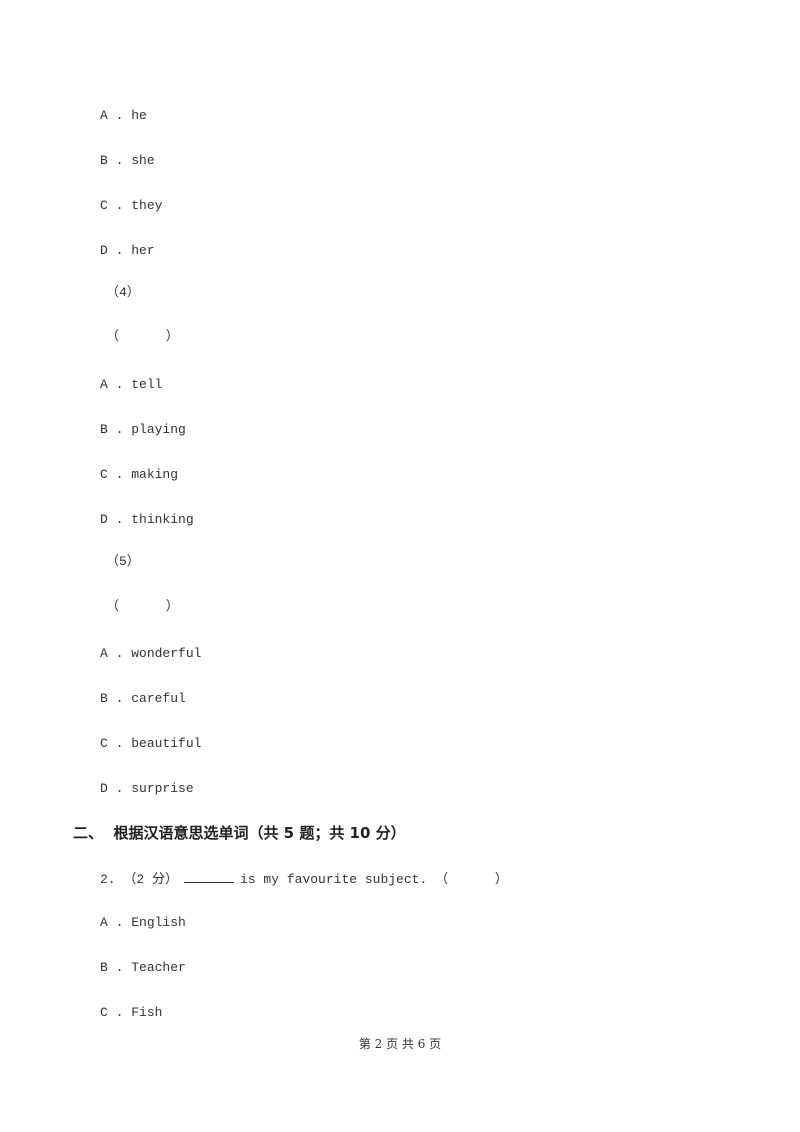 The height and width of the screenshot is (1132, 800). Describe the element at coordinates (158, 698) in the screenshot. I see `option-text: careful` at that location.